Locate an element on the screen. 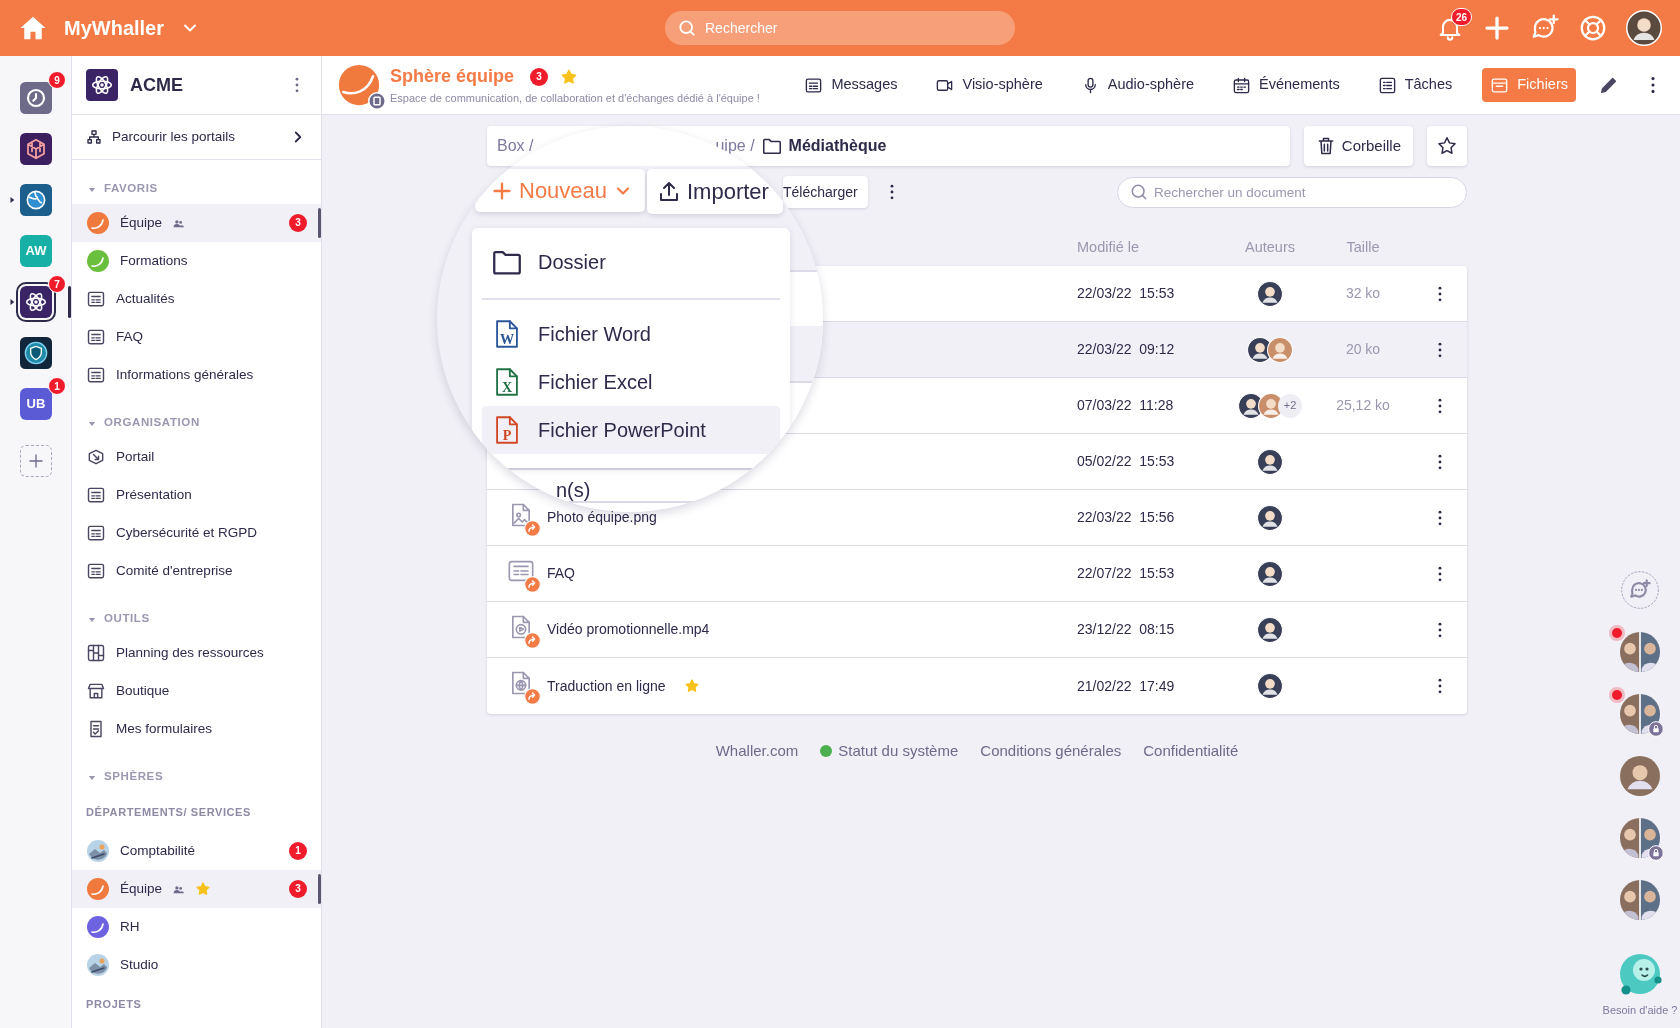 The width and height of the screenshot is (1680, 1028). portal-tile: UB is located at coordinates (36, 403).